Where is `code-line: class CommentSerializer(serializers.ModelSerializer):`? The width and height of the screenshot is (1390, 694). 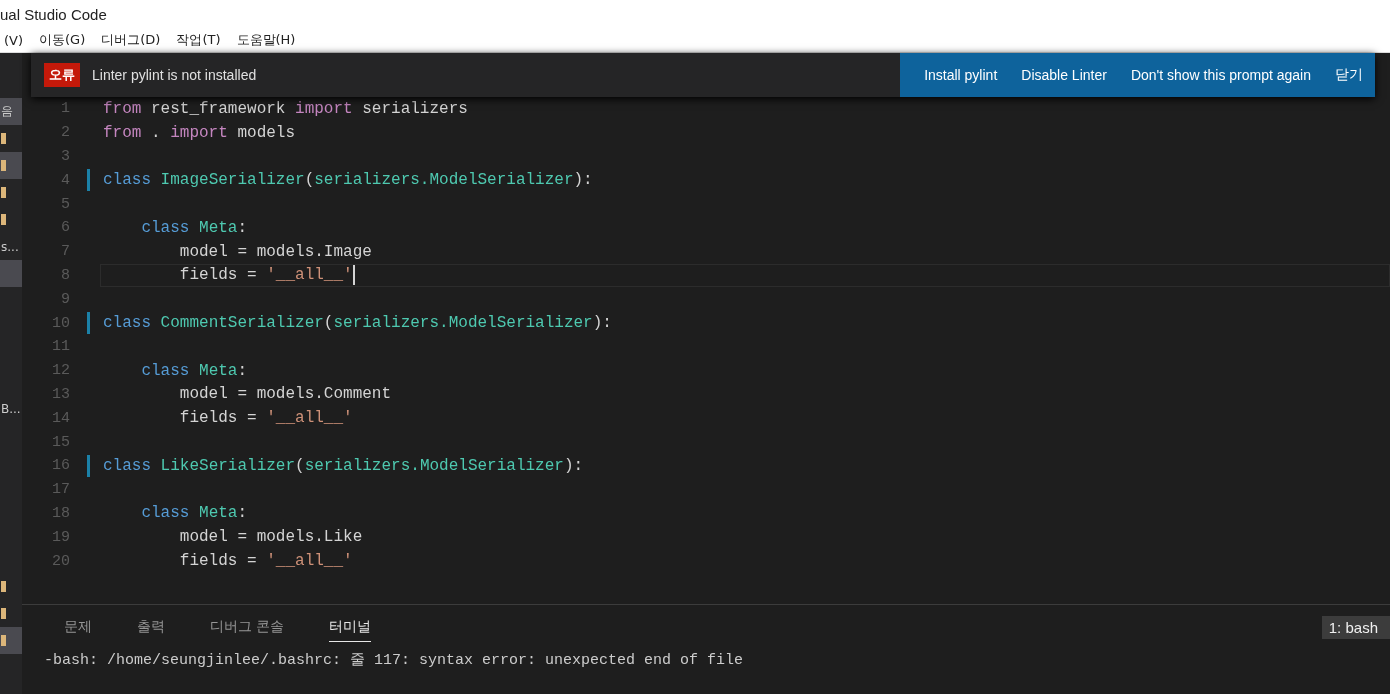 code-line: class CommentSerializer(serializers.ModelSerializer): is located at coordinates (357, 323).